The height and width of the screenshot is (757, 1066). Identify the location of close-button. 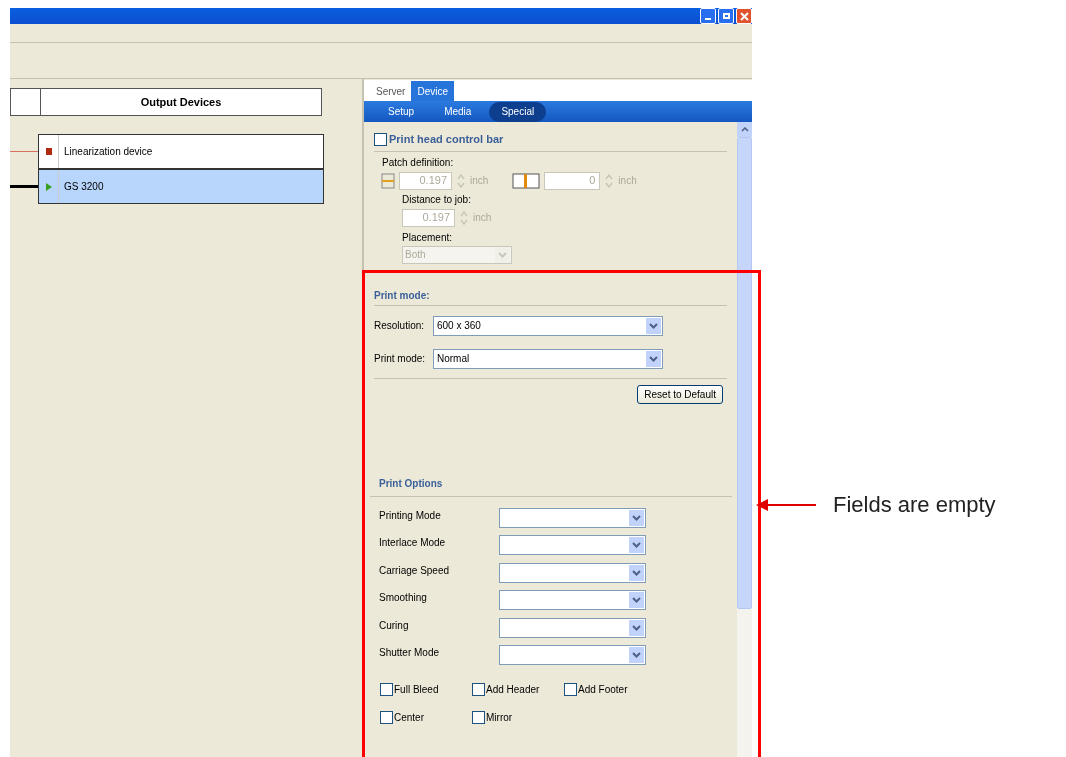
(744, 16).